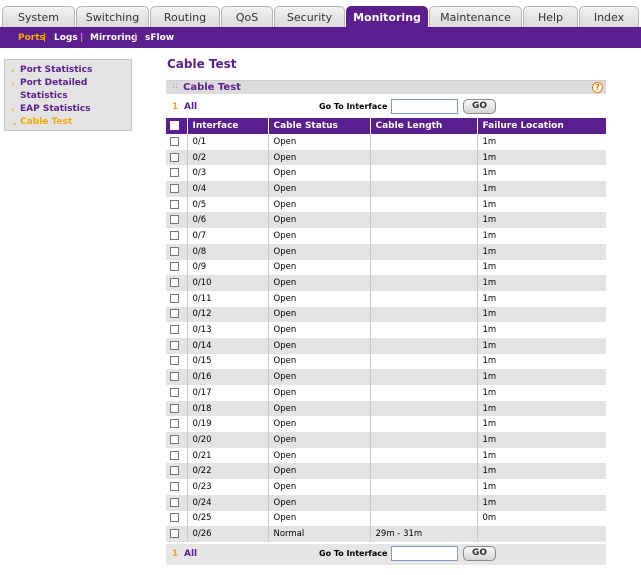  I want to click on chevron-right-icon: ›, so click(13, 109).